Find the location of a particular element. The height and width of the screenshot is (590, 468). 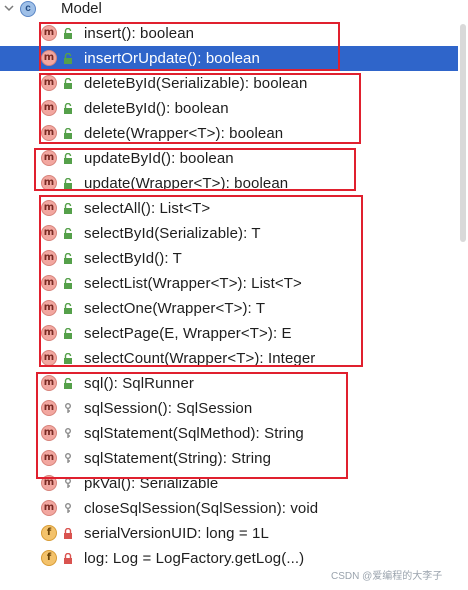

tree-item-method: m selectPage(E, Wrapper<T>): E is located at coordinates (229, 333).